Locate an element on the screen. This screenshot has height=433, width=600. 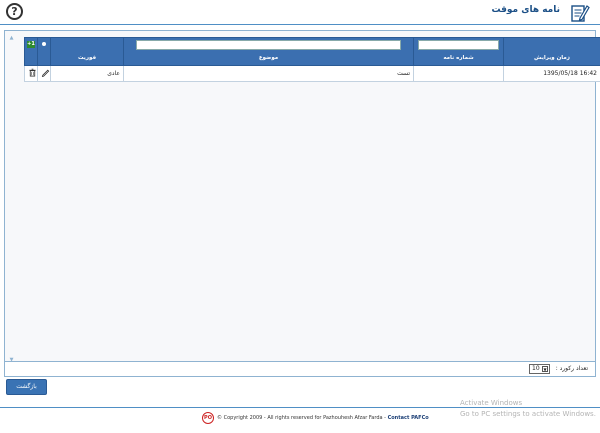
letter-no-filter-input is located at coordinates (458, 45).